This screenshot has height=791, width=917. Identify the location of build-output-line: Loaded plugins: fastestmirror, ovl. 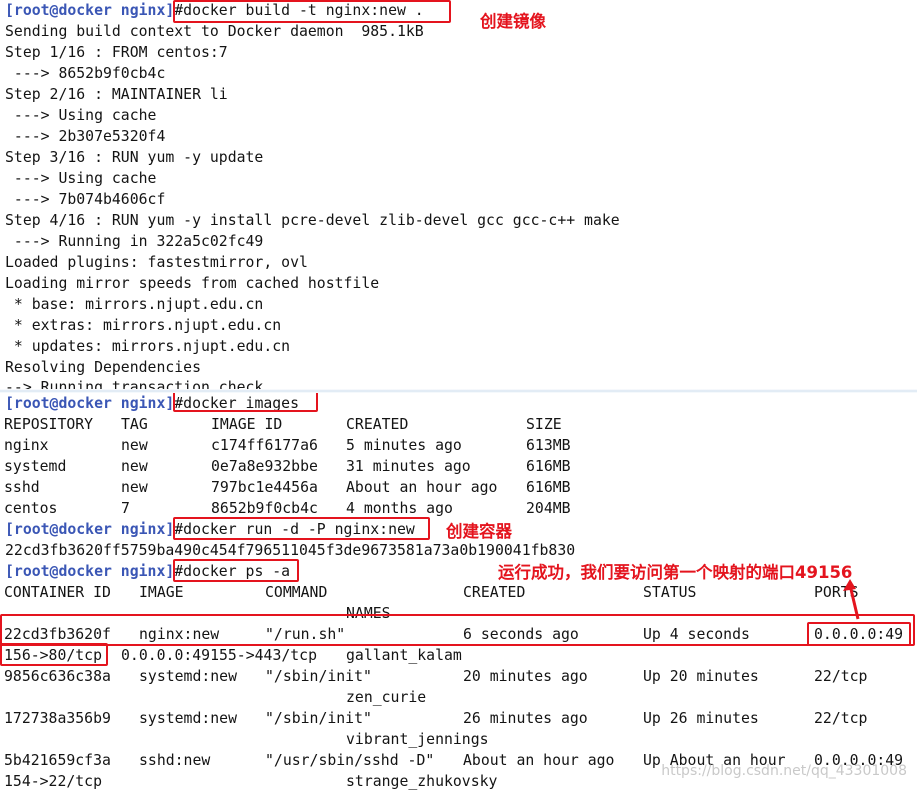
(156, 262).